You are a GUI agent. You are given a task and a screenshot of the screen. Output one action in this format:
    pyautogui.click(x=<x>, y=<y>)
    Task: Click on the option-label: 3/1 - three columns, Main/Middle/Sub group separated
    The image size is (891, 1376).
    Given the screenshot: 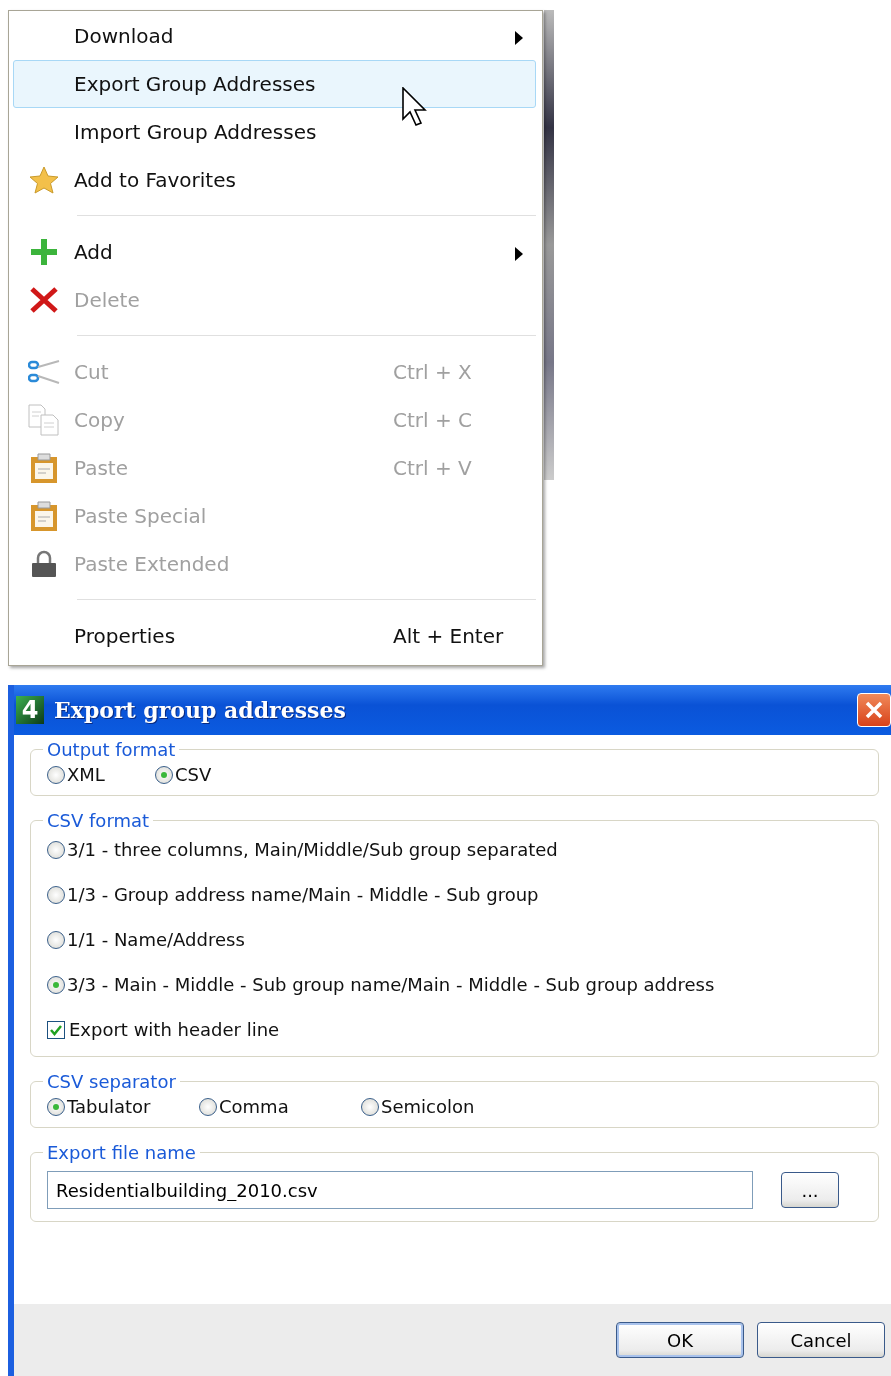 What is the action you would take?
    pyautogui.click(x=312, y=849)
    